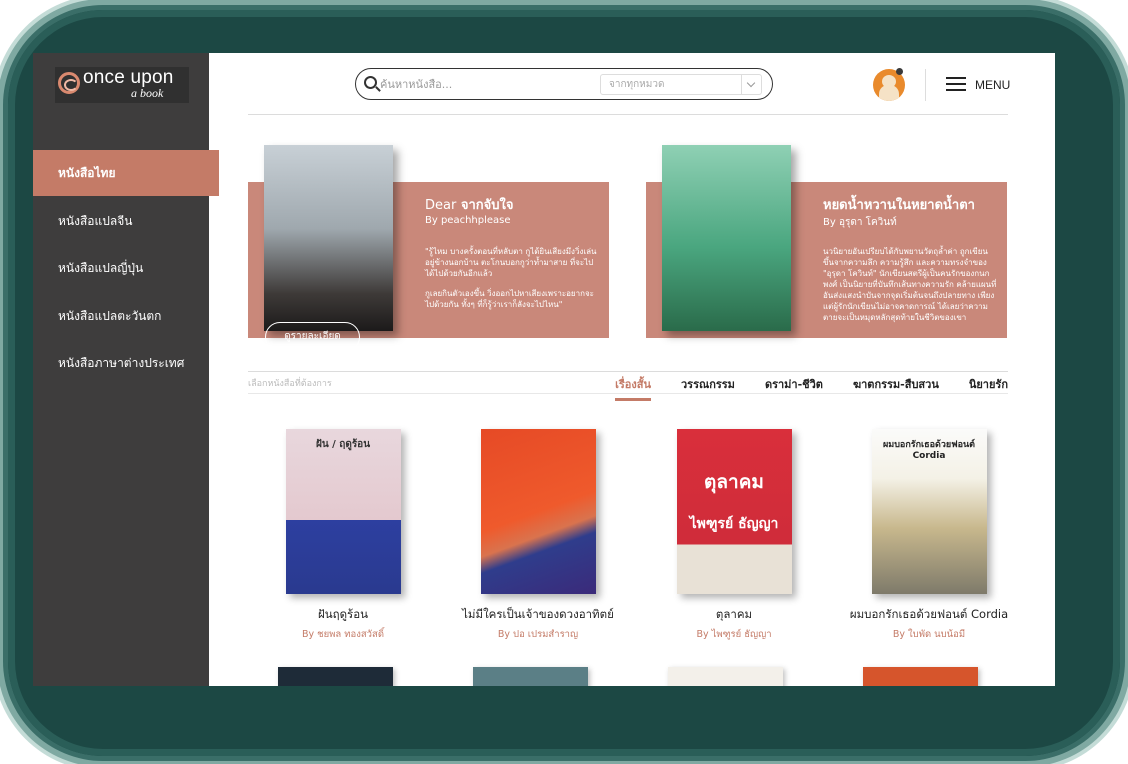 This screenshot has width=1128, height=764. I want to click on menu-label: MENU, so click(992, 85).